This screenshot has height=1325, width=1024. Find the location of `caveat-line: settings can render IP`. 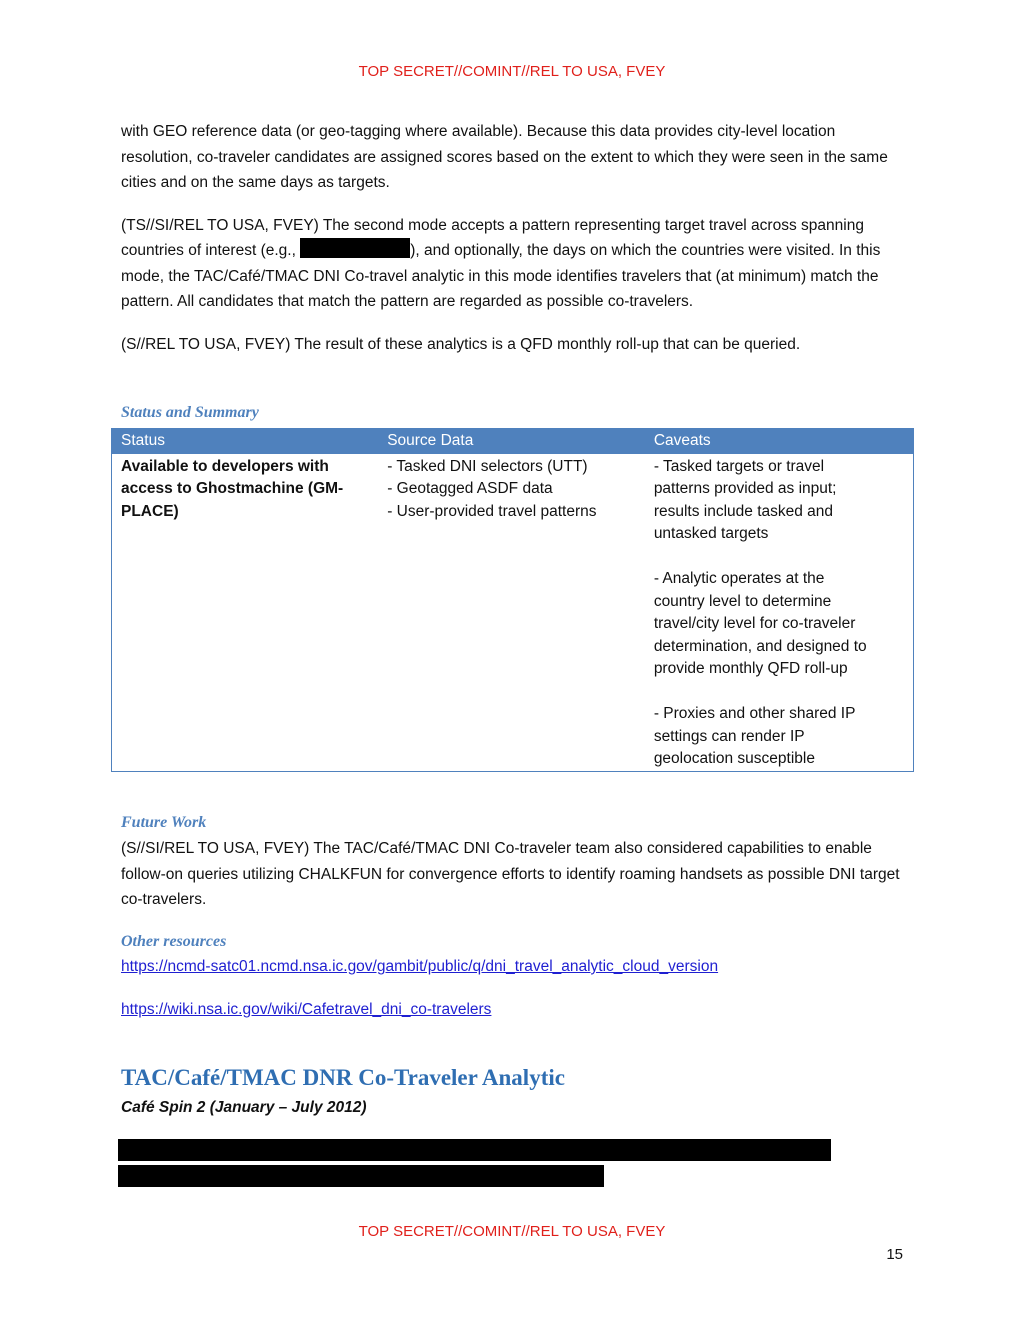

caveat-line: settings can render IP is located at coordinates (729, 736).